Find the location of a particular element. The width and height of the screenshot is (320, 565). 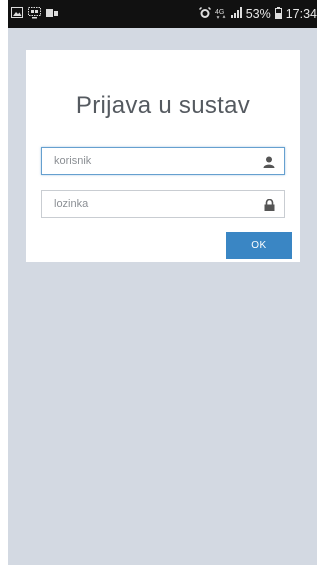

password-field is located at coordinates (163, 204).